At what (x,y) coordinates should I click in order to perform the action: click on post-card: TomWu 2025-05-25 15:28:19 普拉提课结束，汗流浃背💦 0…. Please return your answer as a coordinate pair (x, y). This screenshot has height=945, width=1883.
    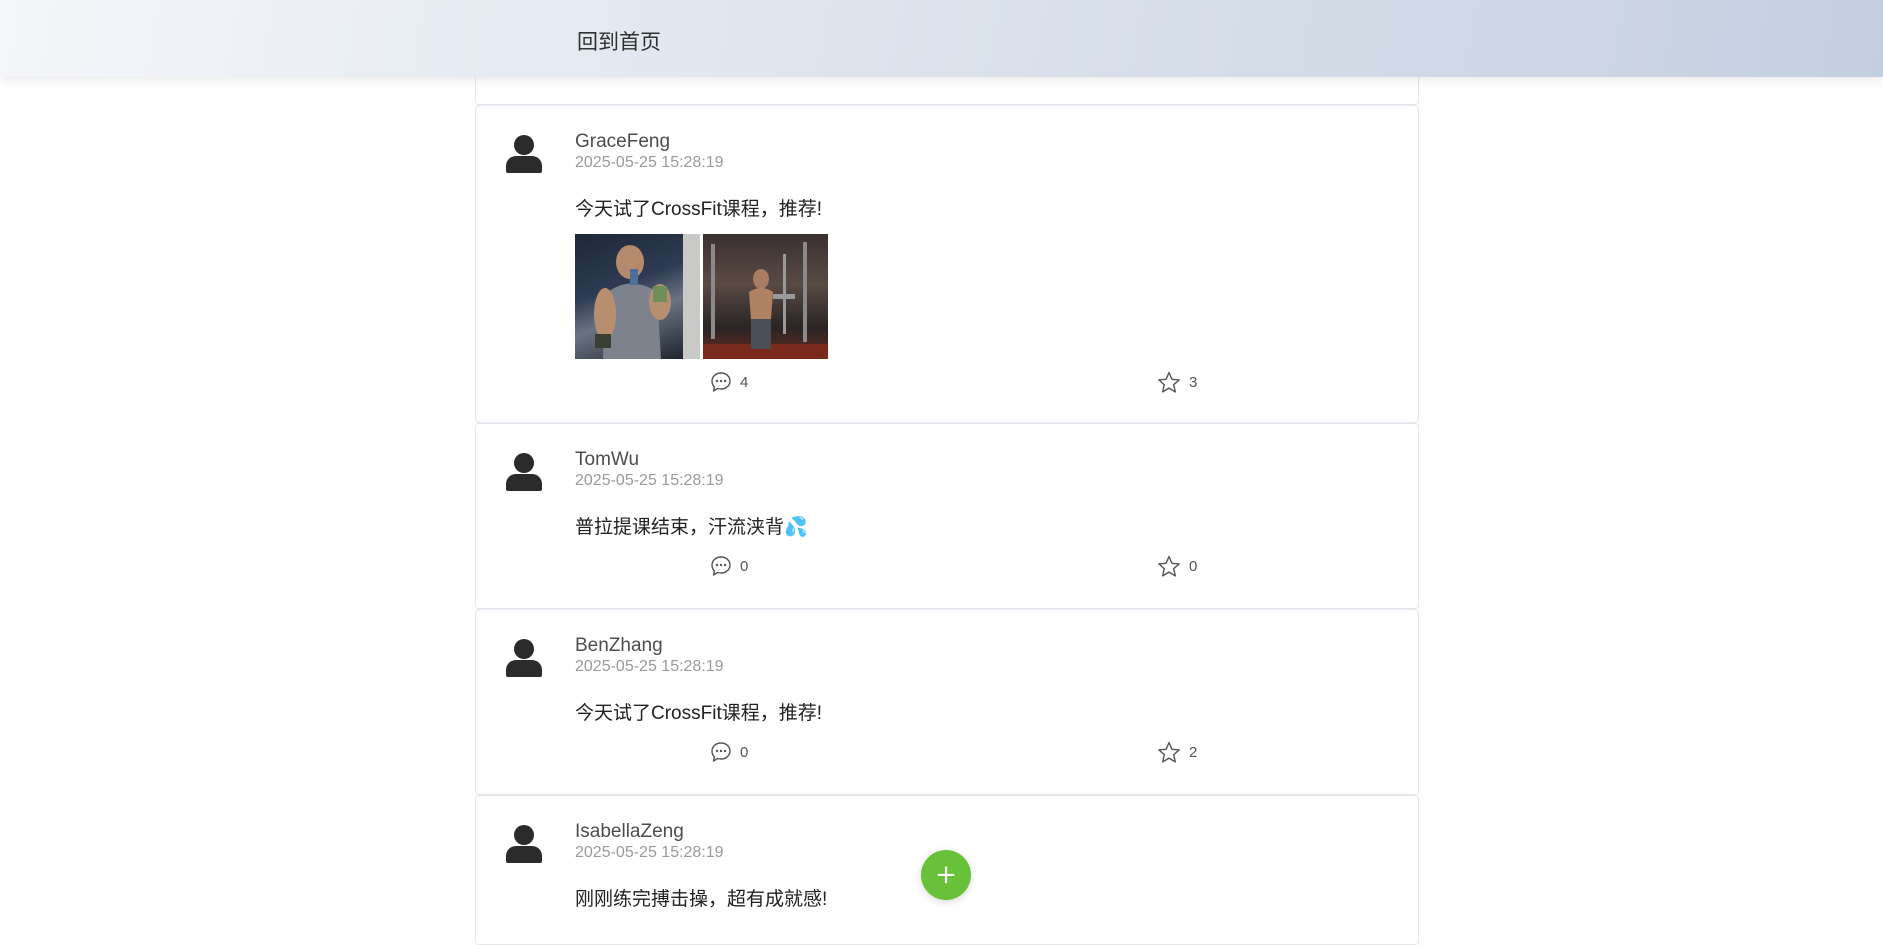
    Looking at the image, I should click on (947, 516).